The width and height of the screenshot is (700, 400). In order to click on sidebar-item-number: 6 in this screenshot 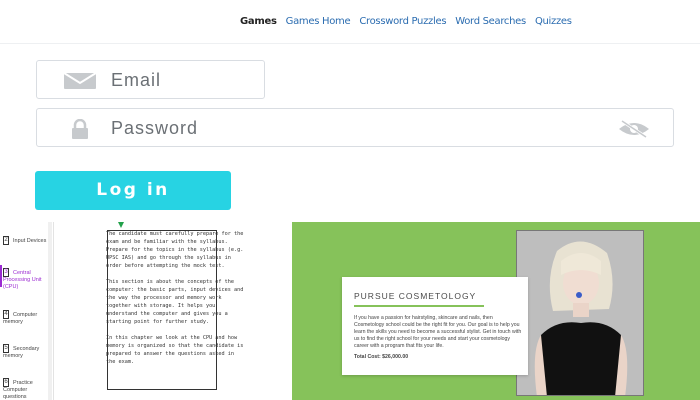, I will do `click(6, 382)`.